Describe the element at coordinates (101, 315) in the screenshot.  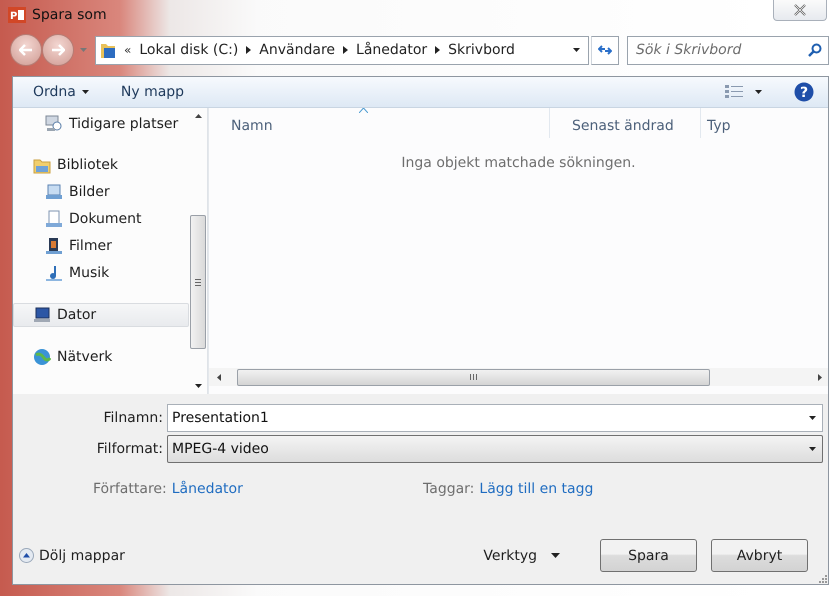
I see `nav-item: Dator` at that location.